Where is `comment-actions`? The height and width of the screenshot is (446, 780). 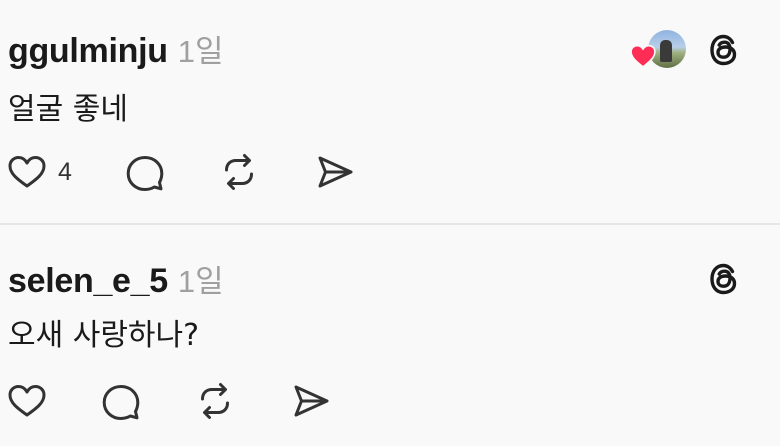
comment-actions is located at coordinates (169, 401).